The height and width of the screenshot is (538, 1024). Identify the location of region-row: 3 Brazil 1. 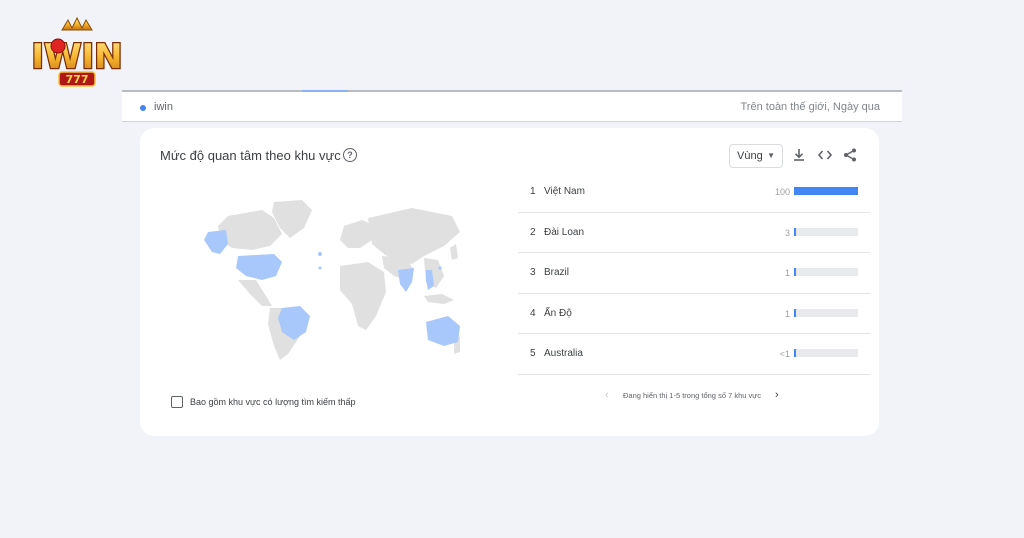
(694, 273).